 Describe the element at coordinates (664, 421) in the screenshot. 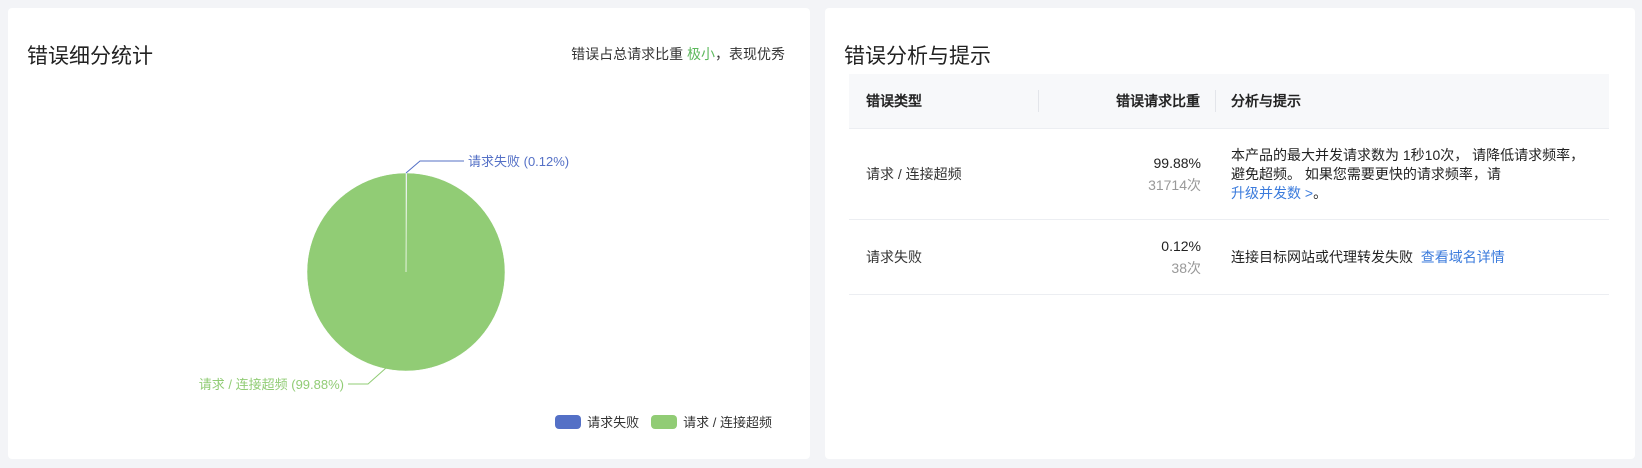

I see `legend-swatch-rate-limit` at that location.